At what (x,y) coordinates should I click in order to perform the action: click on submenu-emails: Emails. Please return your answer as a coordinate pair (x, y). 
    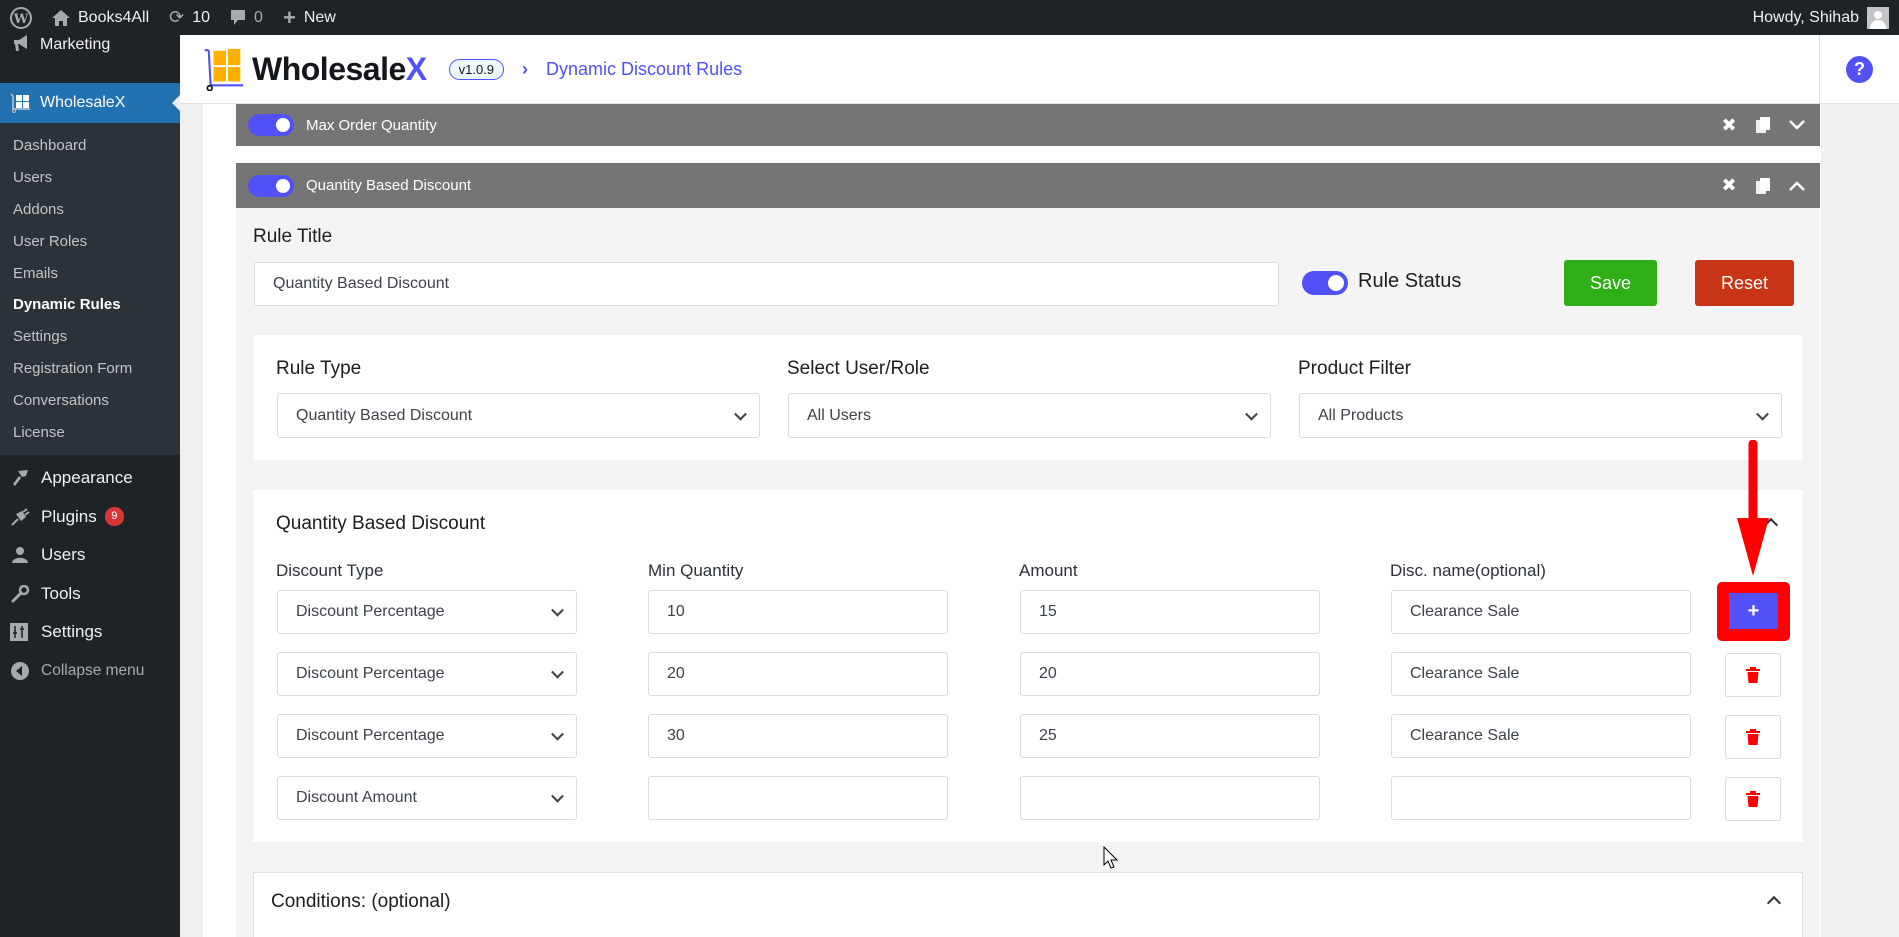
    Looking at the image, I should click on (90, 273).